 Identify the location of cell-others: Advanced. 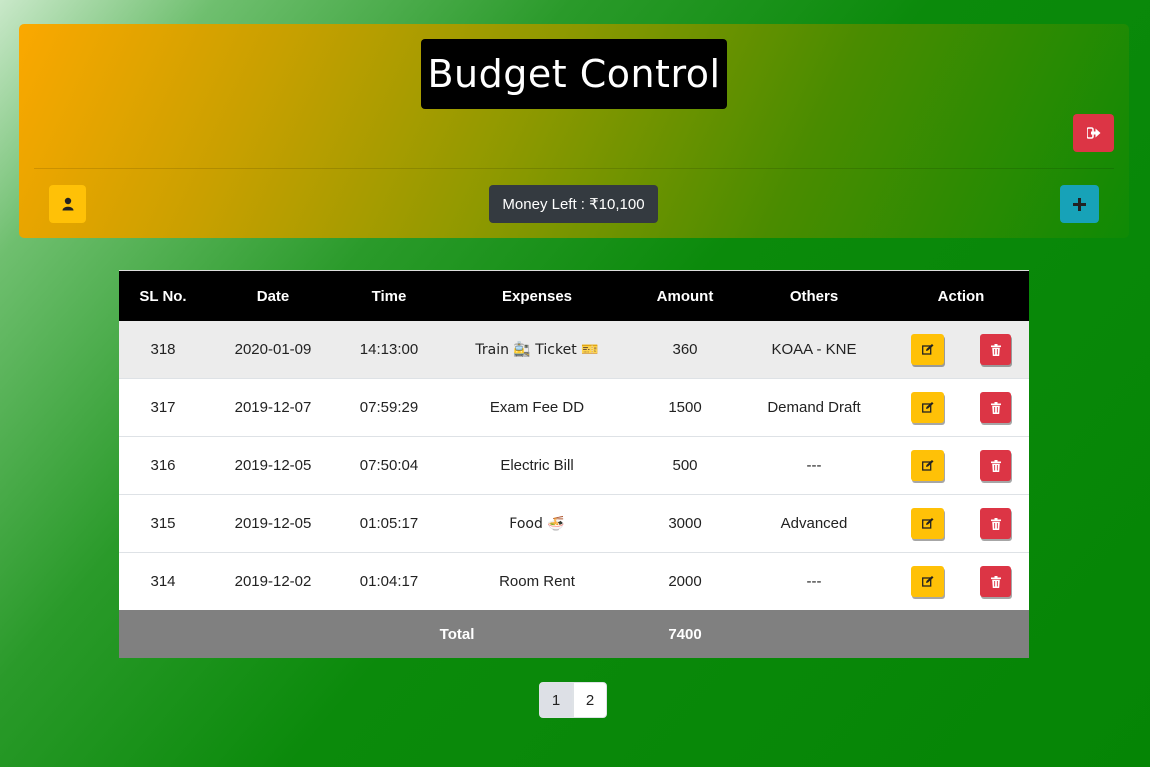
(814, 523).